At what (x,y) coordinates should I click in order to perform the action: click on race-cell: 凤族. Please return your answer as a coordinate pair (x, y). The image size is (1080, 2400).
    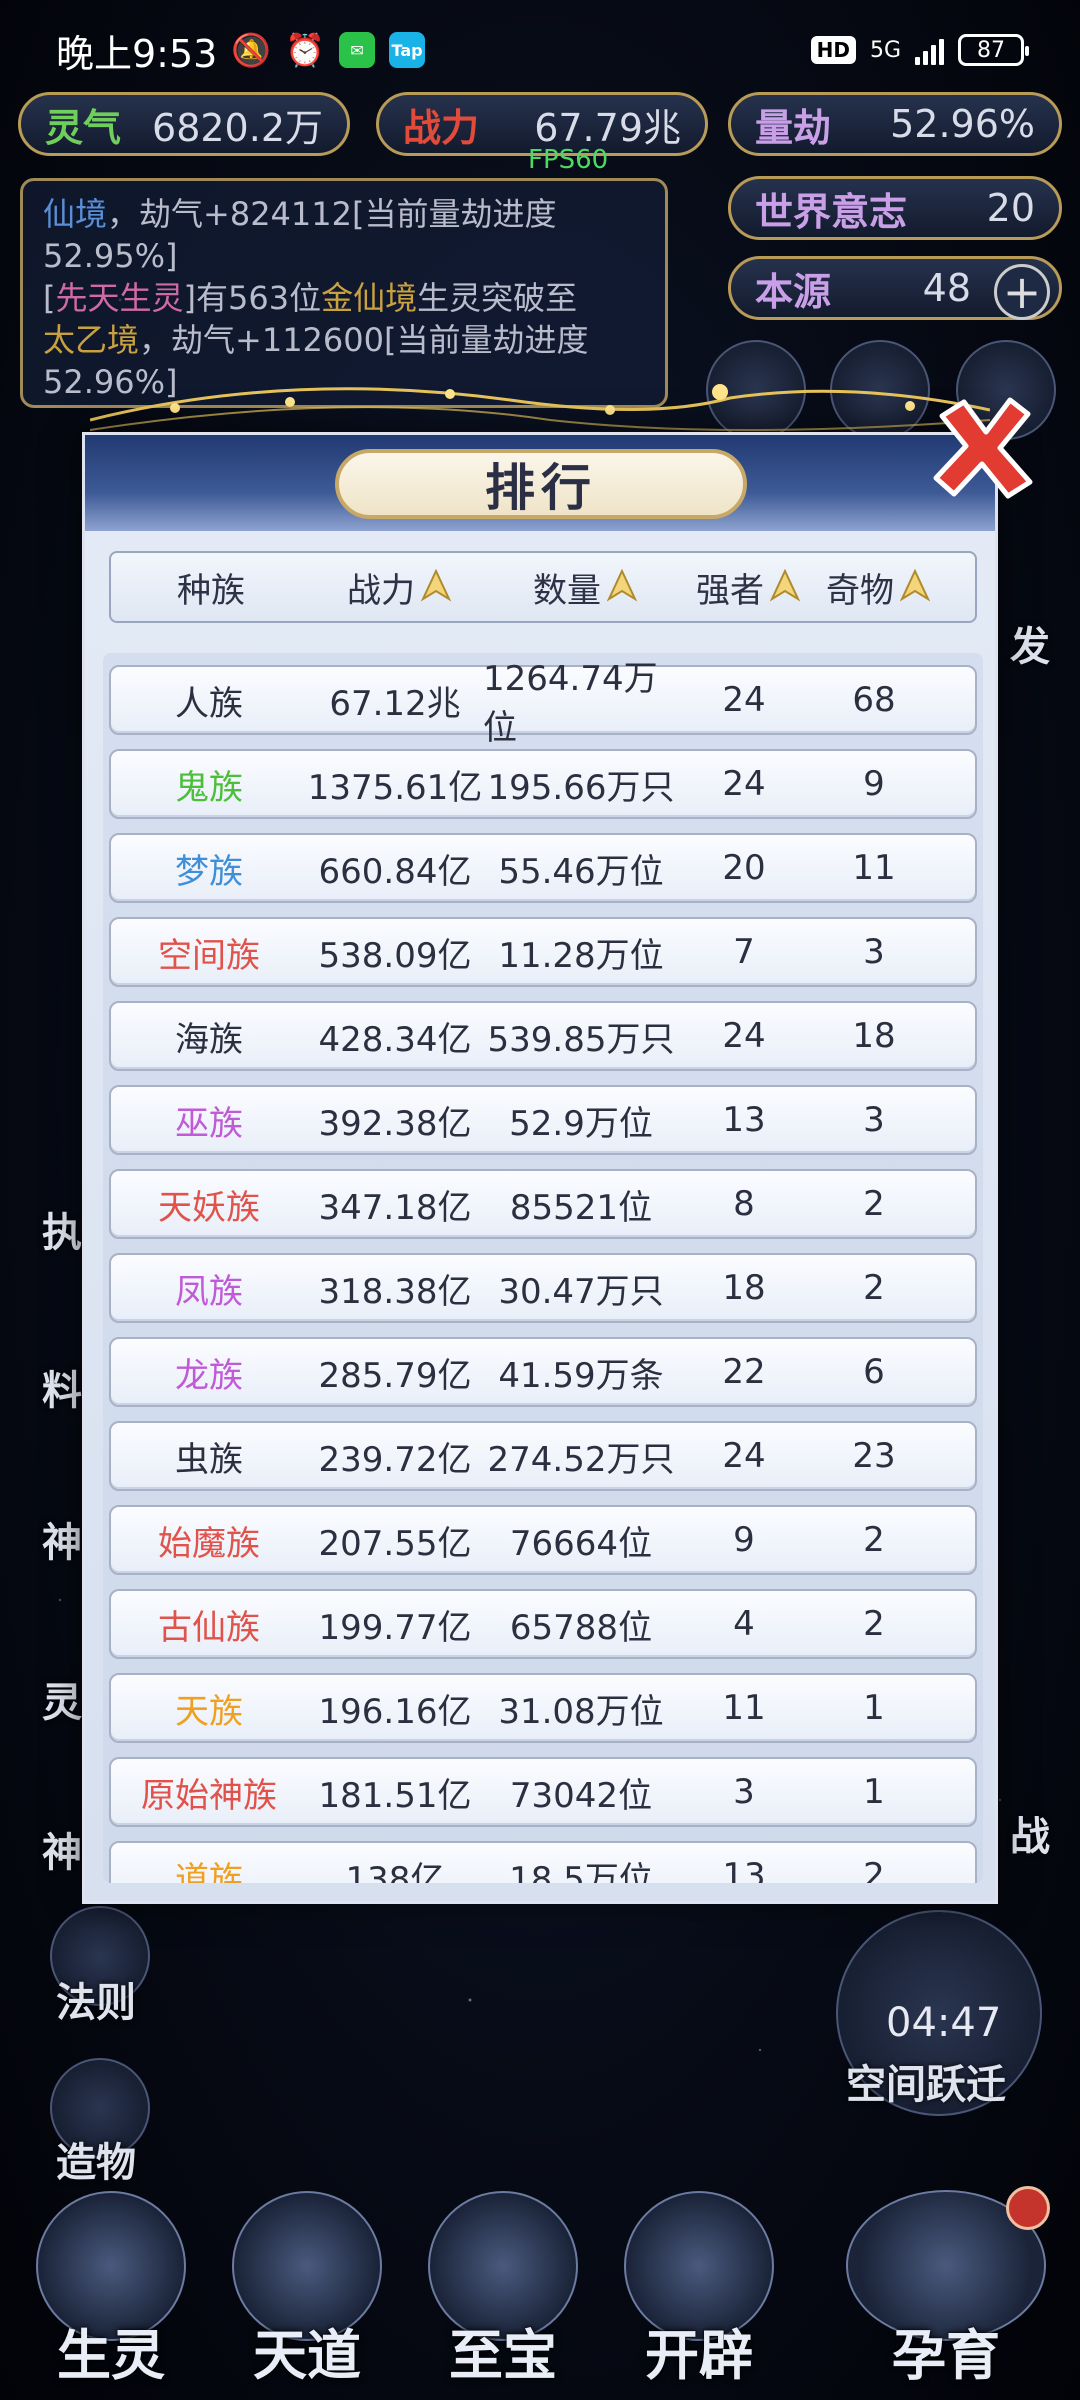
    Looking at the image, I should click on (209, 1291).